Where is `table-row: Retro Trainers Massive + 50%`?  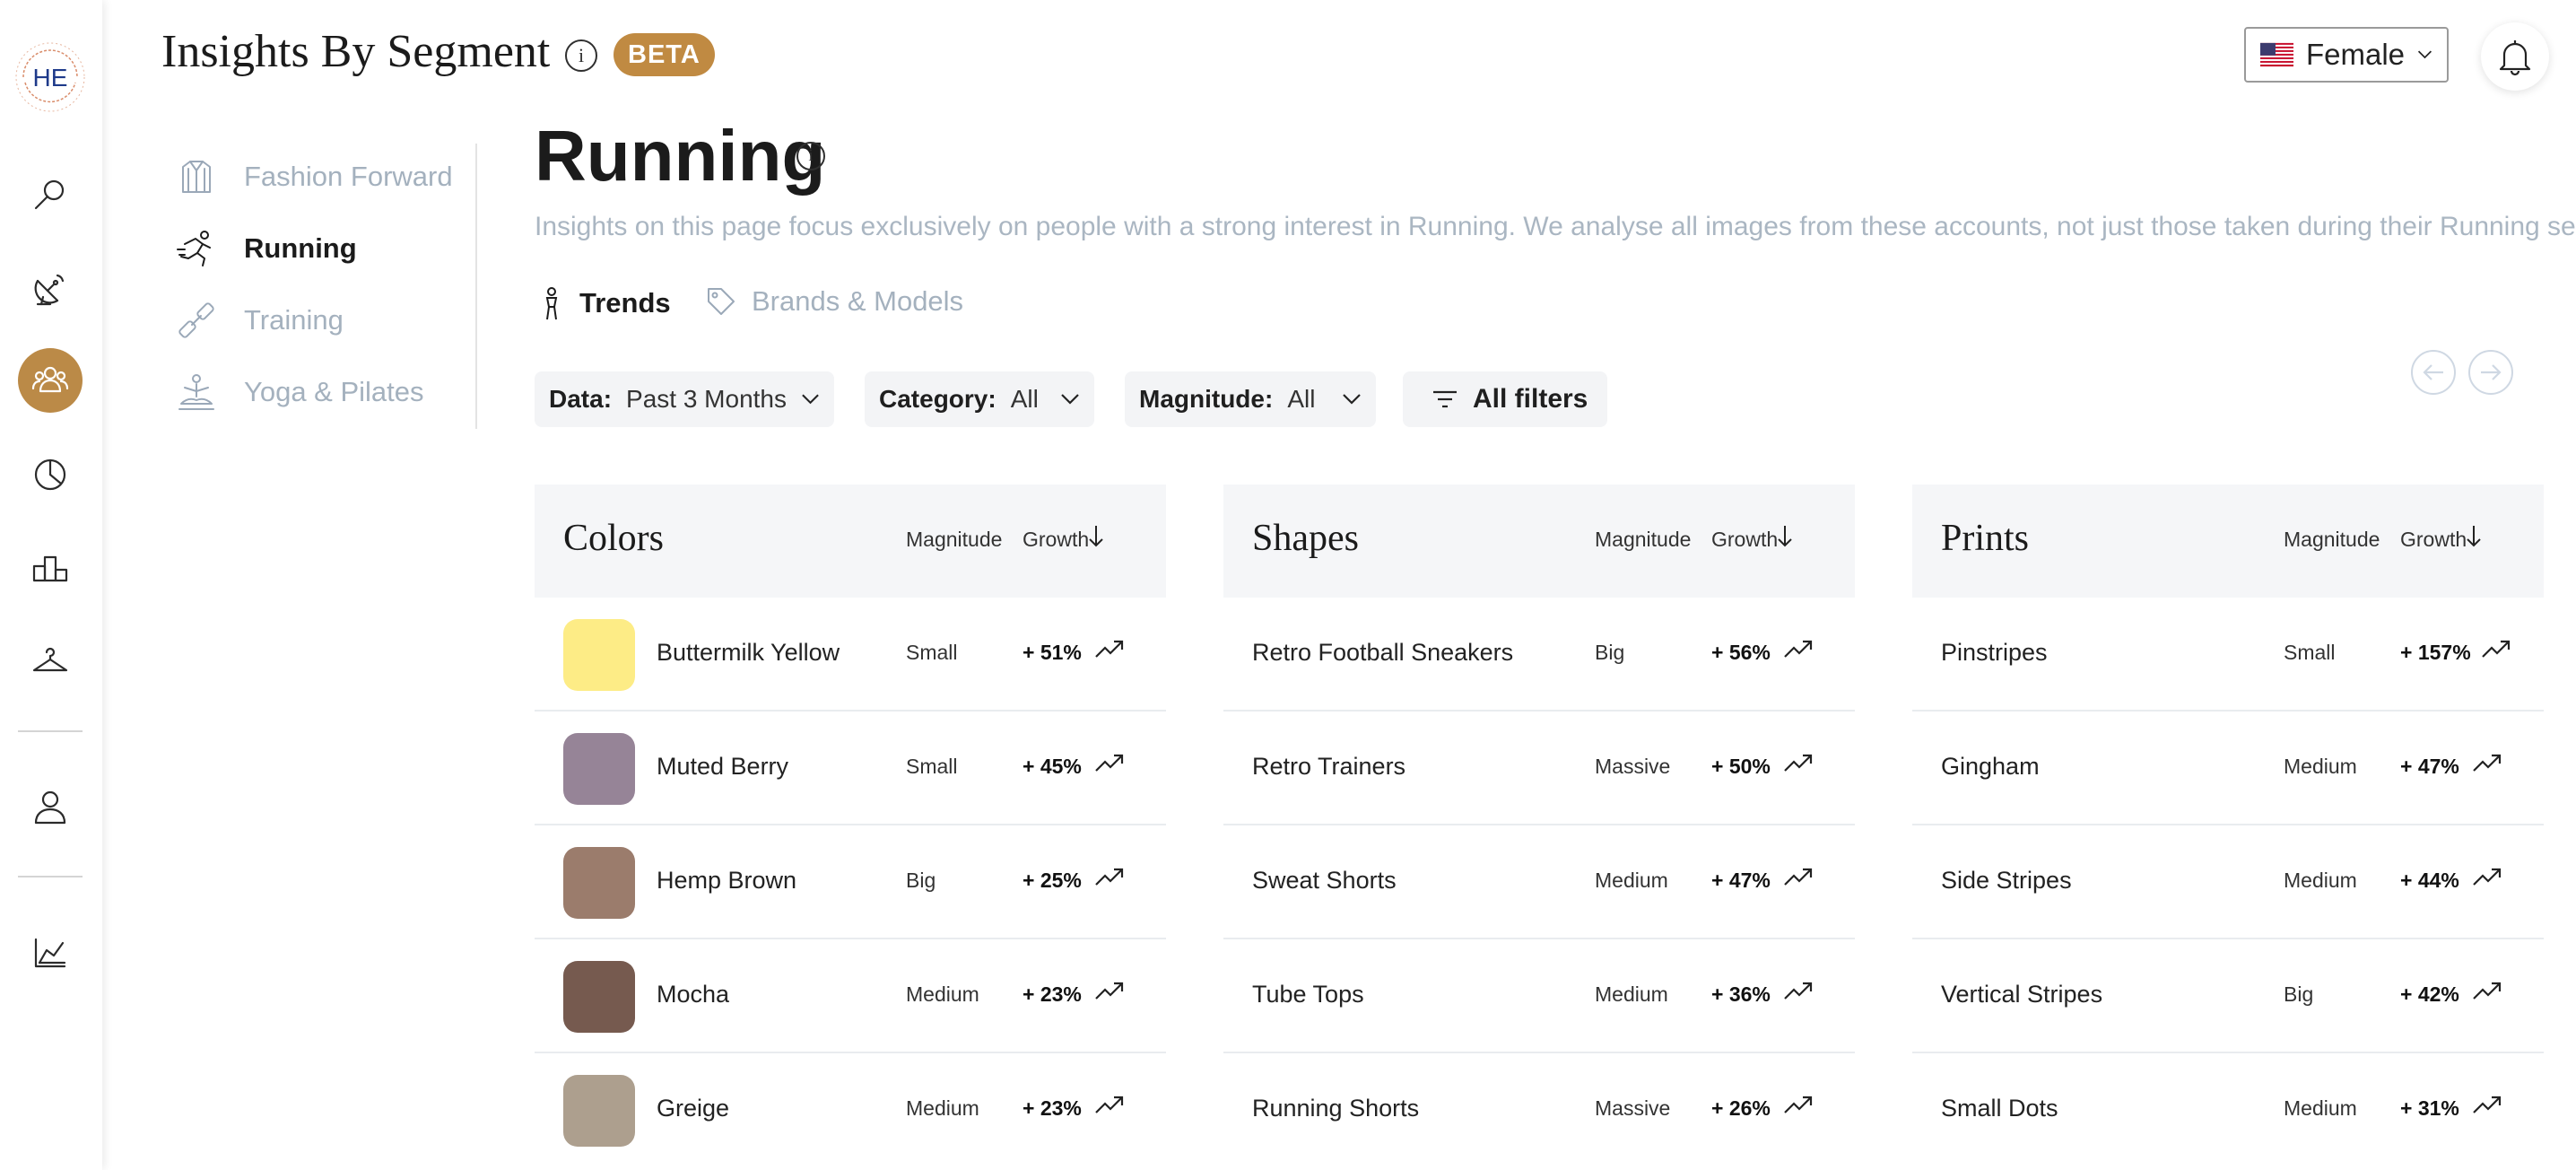 table-row: Retro Trainers Massive + 50% is located at coordinates (1539, 768).